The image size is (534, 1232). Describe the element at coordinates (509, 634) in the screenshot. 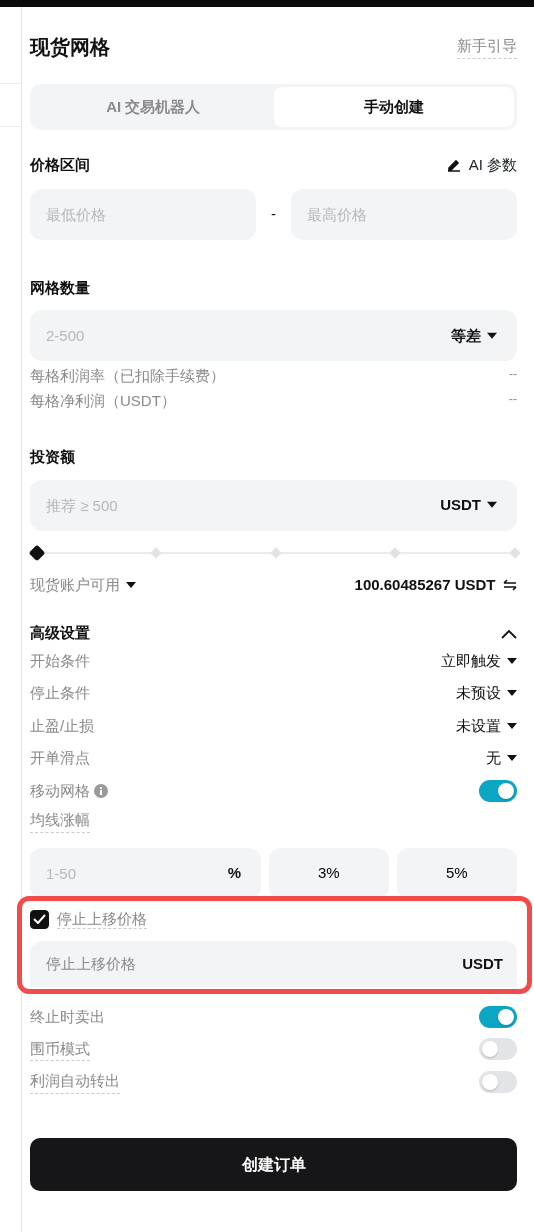

I see `chevron-up-icon` at that location.